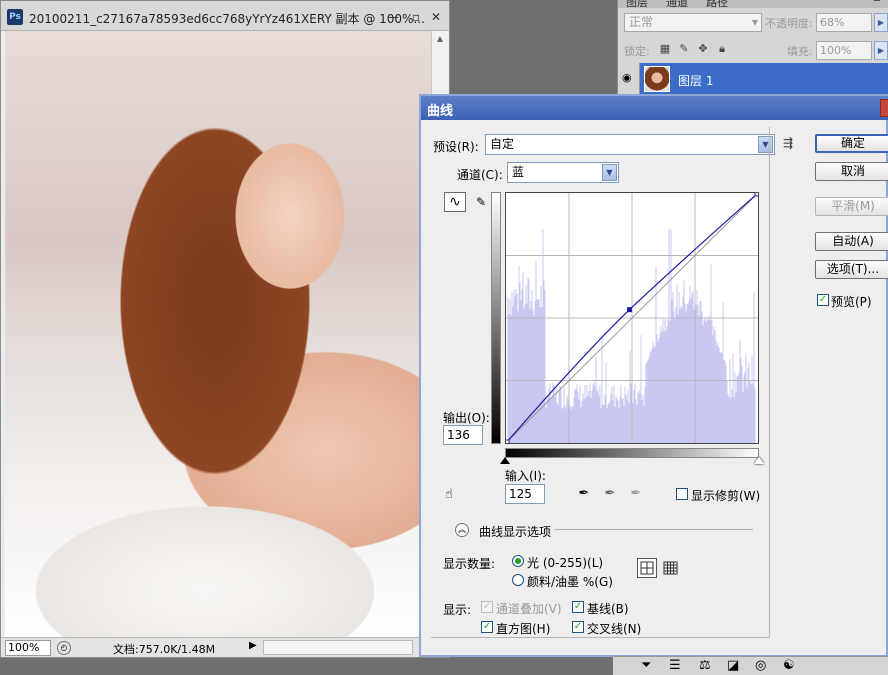 This screenshot has width=888, height=675. What do you see at coordinates (851, 301) in the screenshot?
I see `preview-label: 预览(P)` at bounding box center [851, 301].